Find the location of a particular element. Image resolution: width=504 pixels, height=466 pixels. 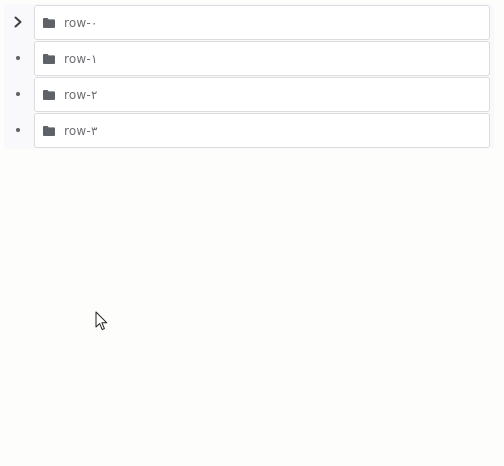

tree-item: row-٣ is located at coordinates (262, 130).